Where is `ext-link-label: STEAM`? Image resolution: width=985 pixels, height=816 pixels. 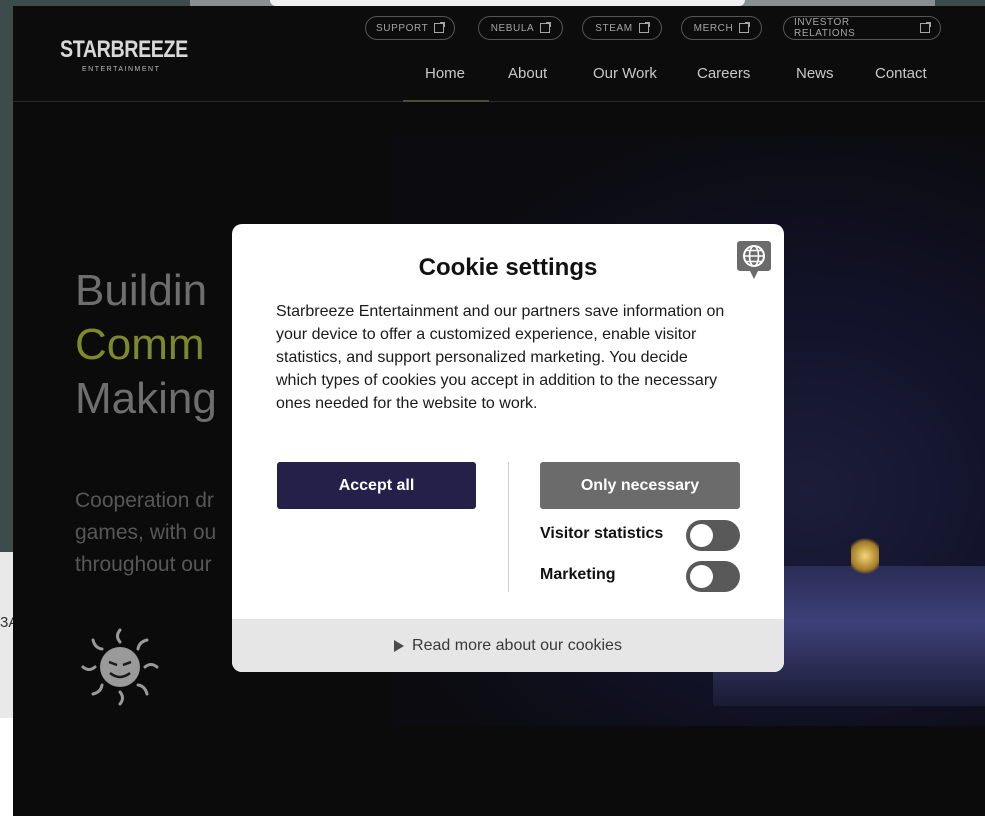
ext-link-label: STEAM is located at coordinates (614, 28).